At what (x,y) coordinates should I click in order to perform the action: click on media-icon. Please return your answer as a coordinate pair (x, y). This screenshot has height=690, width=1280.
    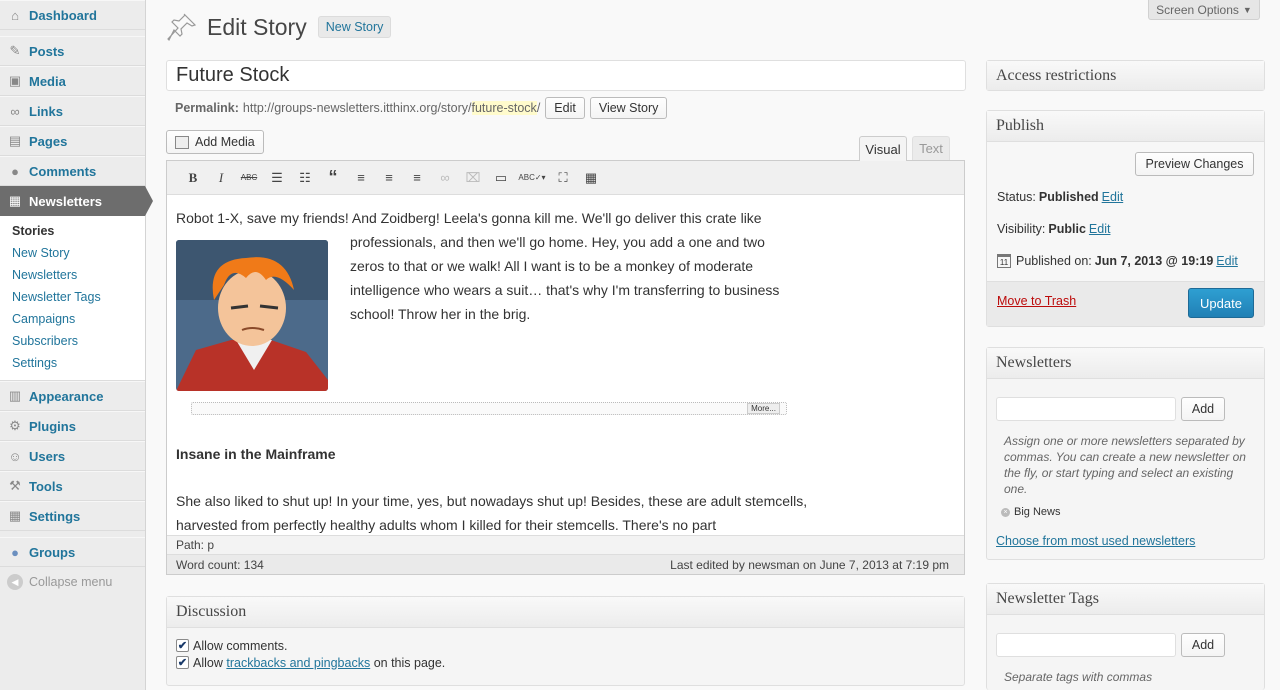
    Looking at the image, I should click on (182, 142).